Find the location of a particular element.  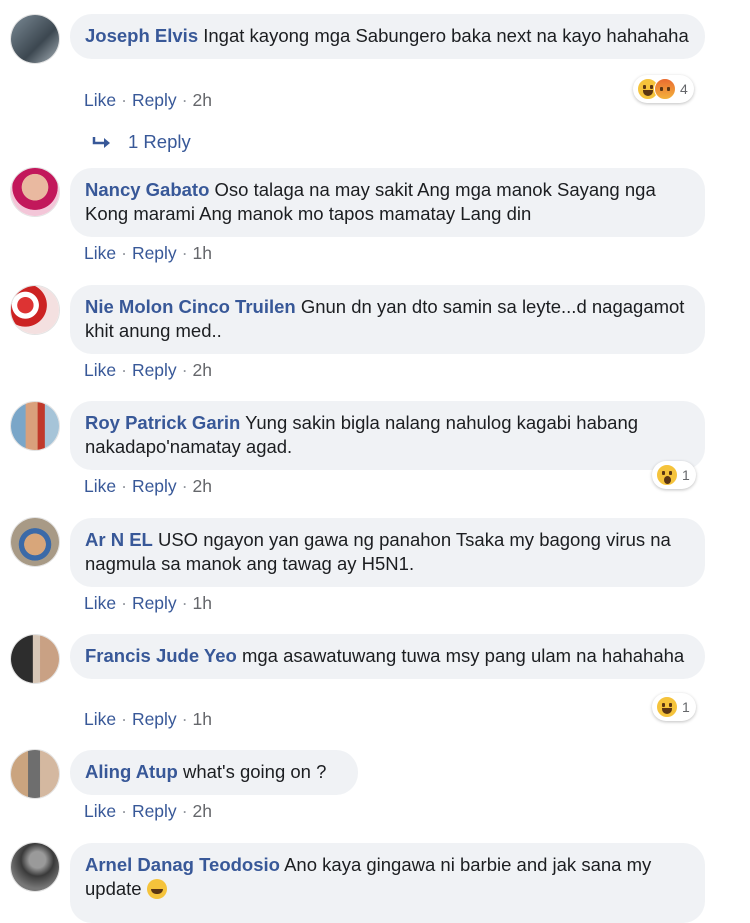

reply-arrow-icon is located at coordinates (101, 142).